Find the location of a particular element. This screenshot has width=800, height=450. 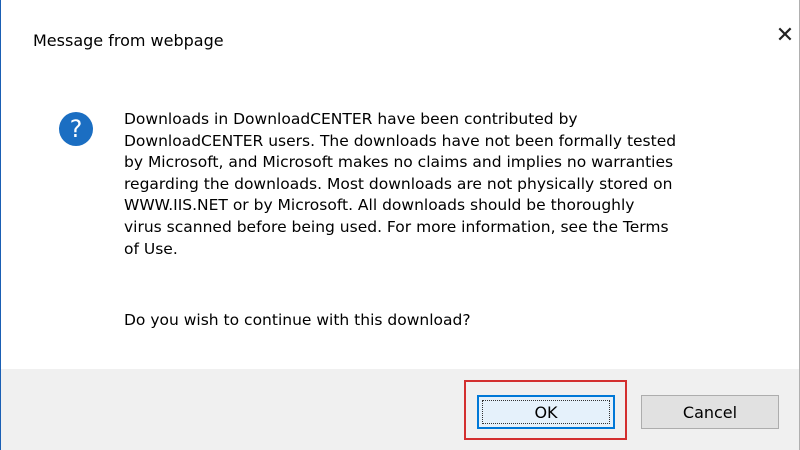

cancel-button: Cancel is located at coordinates (710, 412).